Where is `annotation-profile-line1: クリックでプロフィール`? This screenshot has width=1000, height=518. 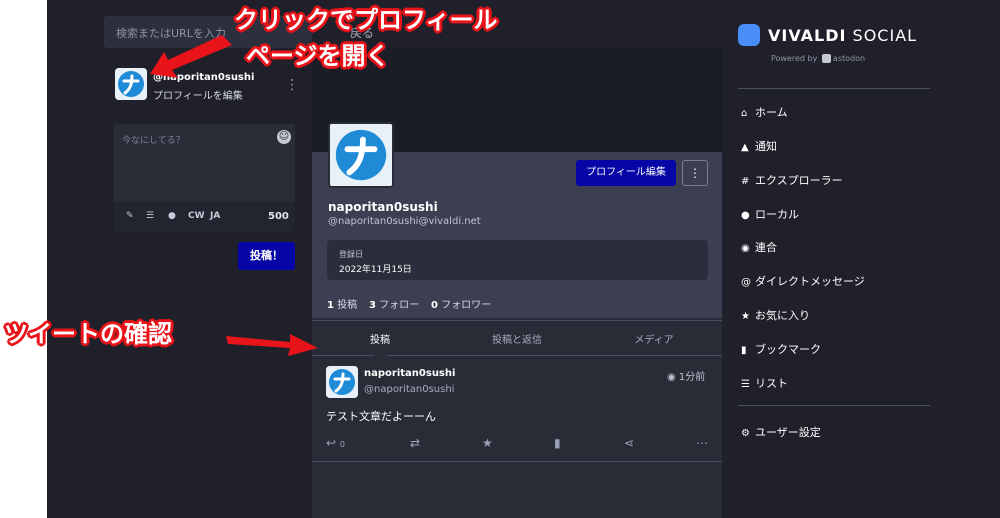
annotation-profile-line1: クリックでプロフィール is located at coordinates (366, 20).